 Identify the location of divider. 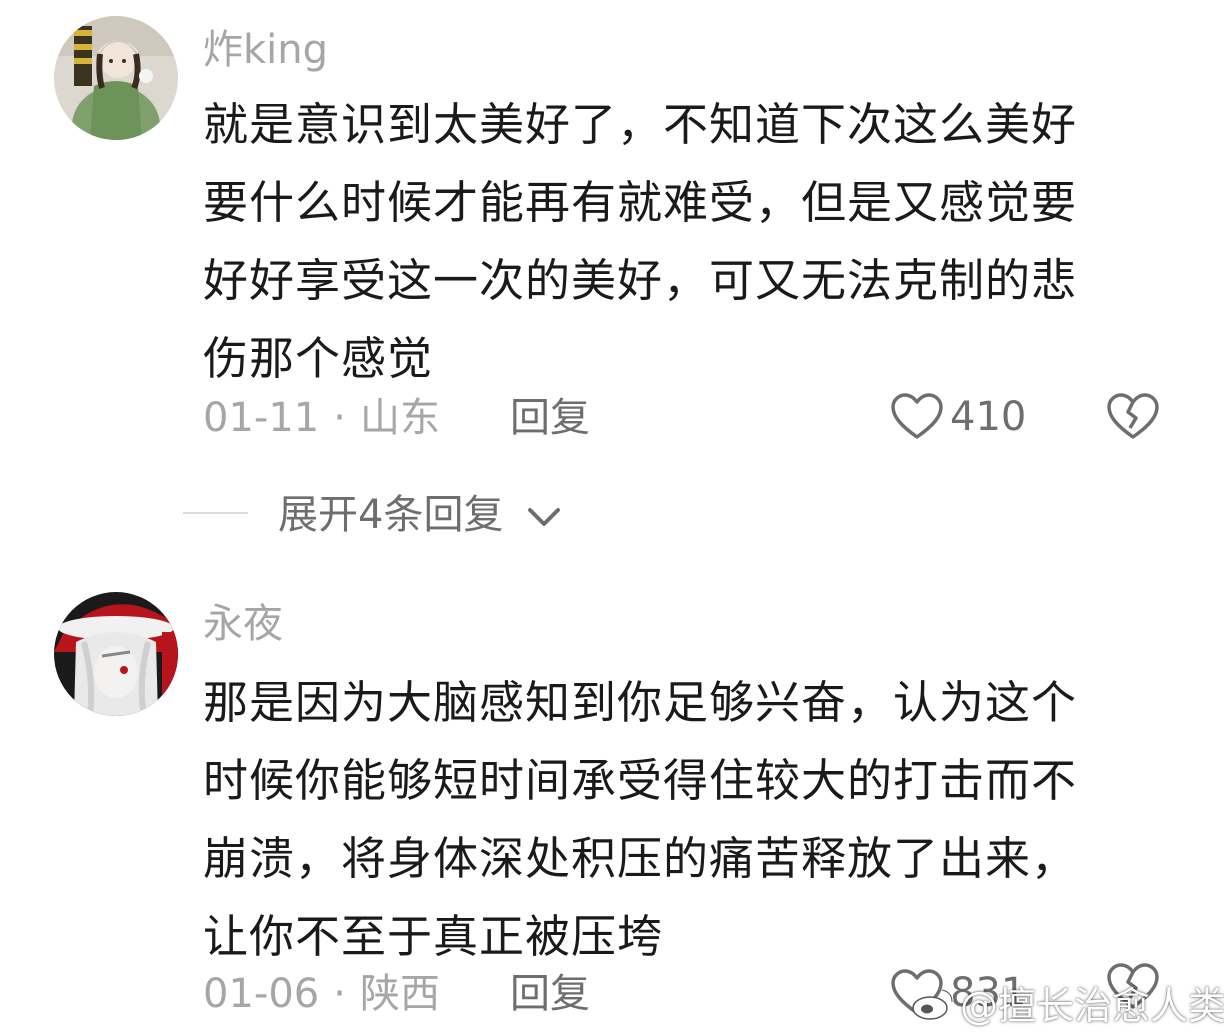
(215, 513).